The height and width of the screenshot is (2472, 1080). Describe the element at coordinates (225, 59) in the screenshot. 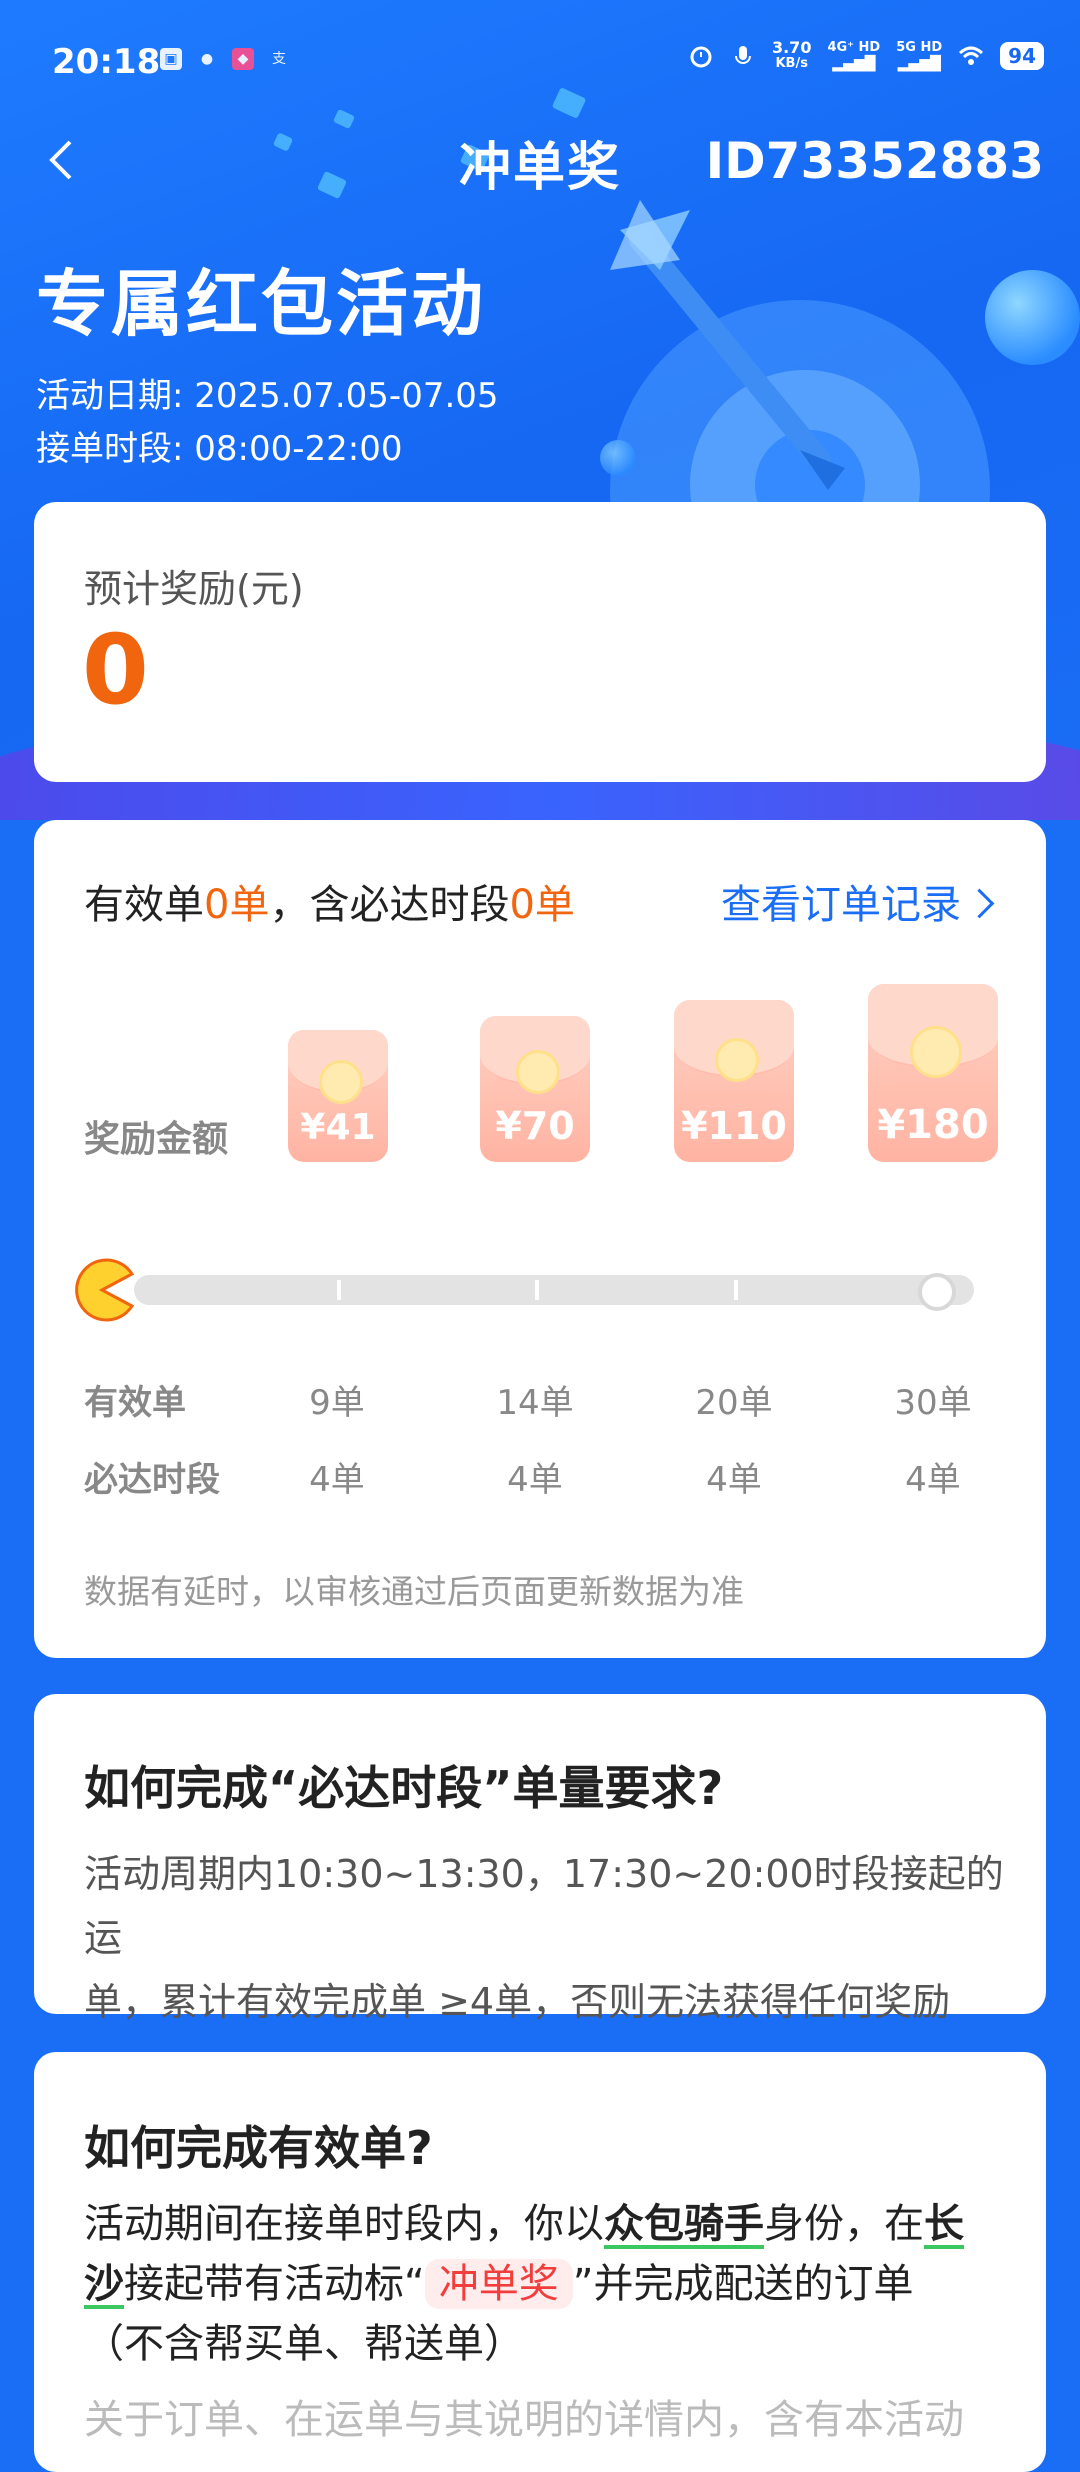

I see `notification-icons: ▣ ● ◆ 支` at that location.